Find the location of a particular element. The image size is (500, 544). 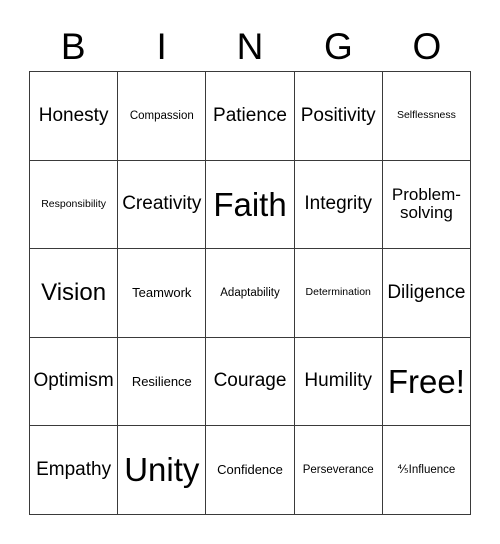

bingo-cell-label: Responsibility is located at coordinates (73, 203).